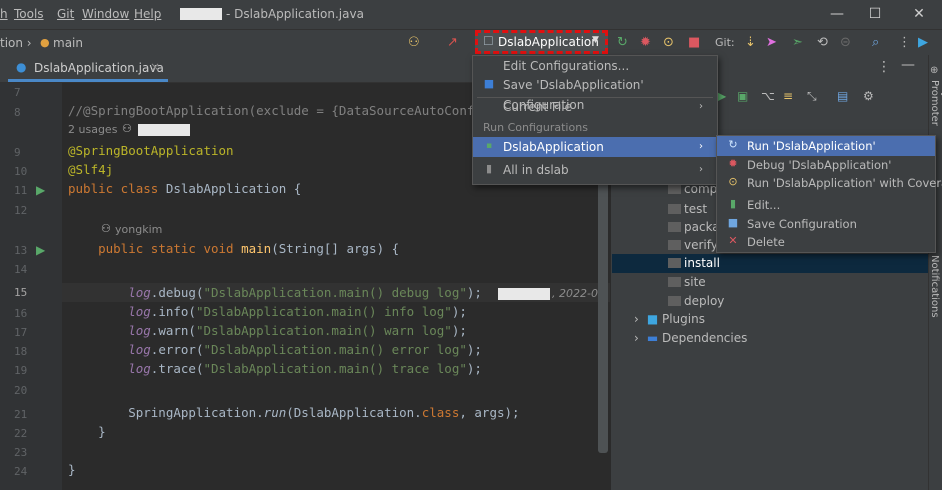  What do you see at coordinates (88, 68) in the screenshot?
I see `tab-dslab-application: ● DslabApplication.java ×` at bounding box center [88, 68].